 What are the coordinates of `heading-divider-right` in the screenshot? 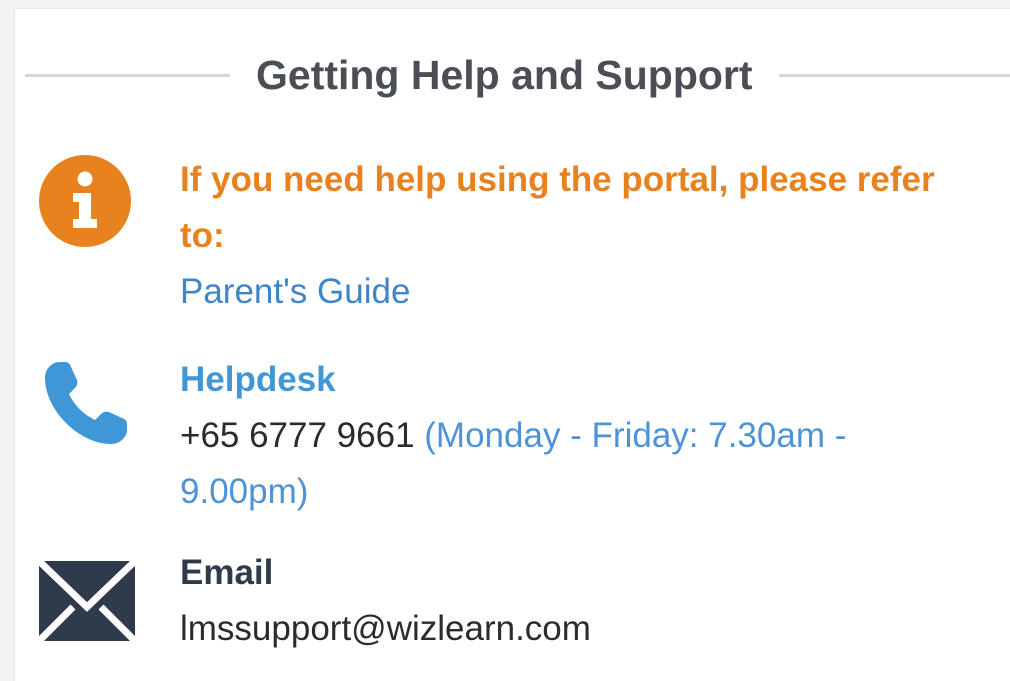 It's located at (894, 75).